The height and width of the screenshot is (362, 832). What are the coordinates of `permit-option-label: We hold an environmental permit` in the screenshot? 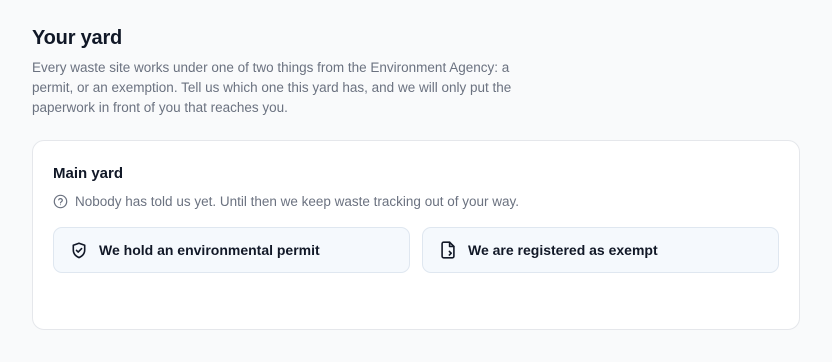 It's located at (209, 250).